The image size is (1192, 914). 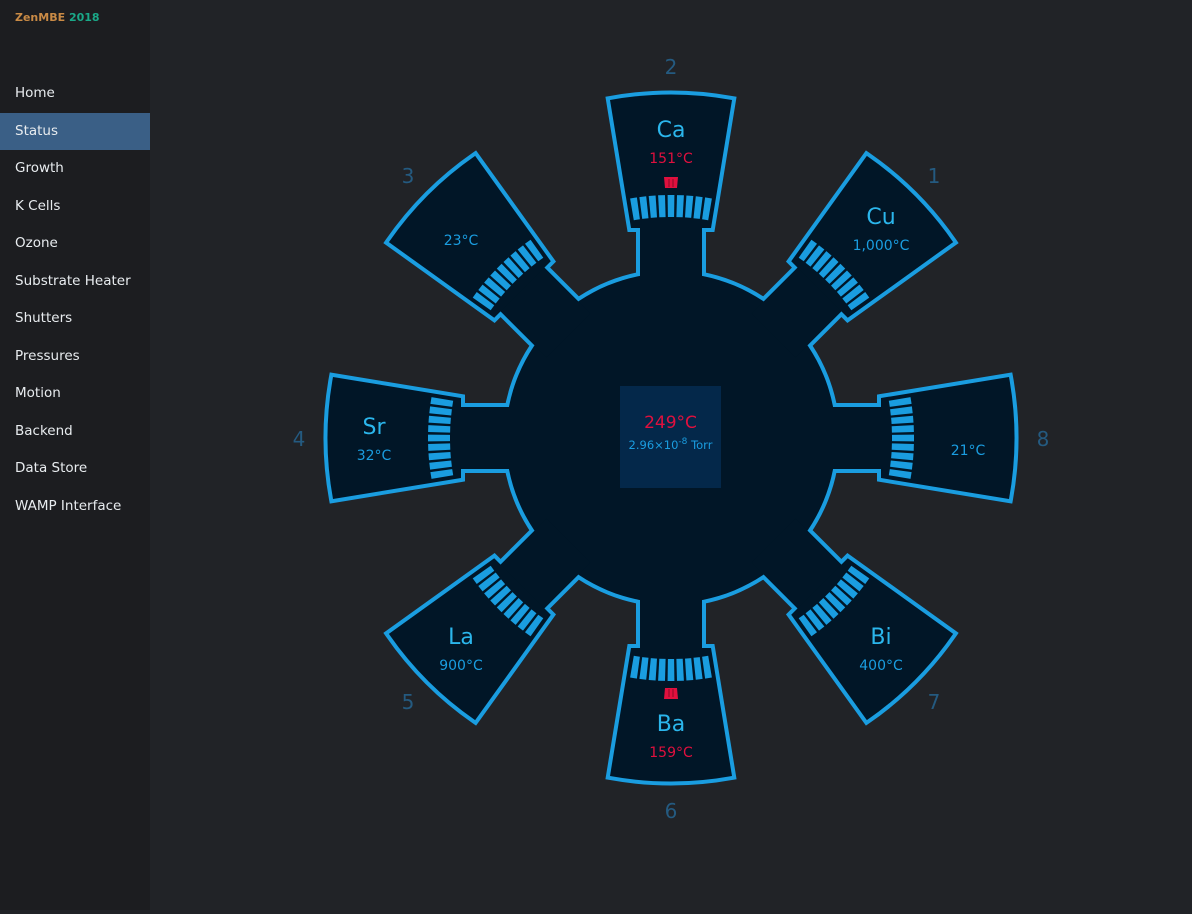 What do you see at coordinates (881, 666) in the screenshot?
I see `port-temperature: 400°C` at bounding box center [881, 666].